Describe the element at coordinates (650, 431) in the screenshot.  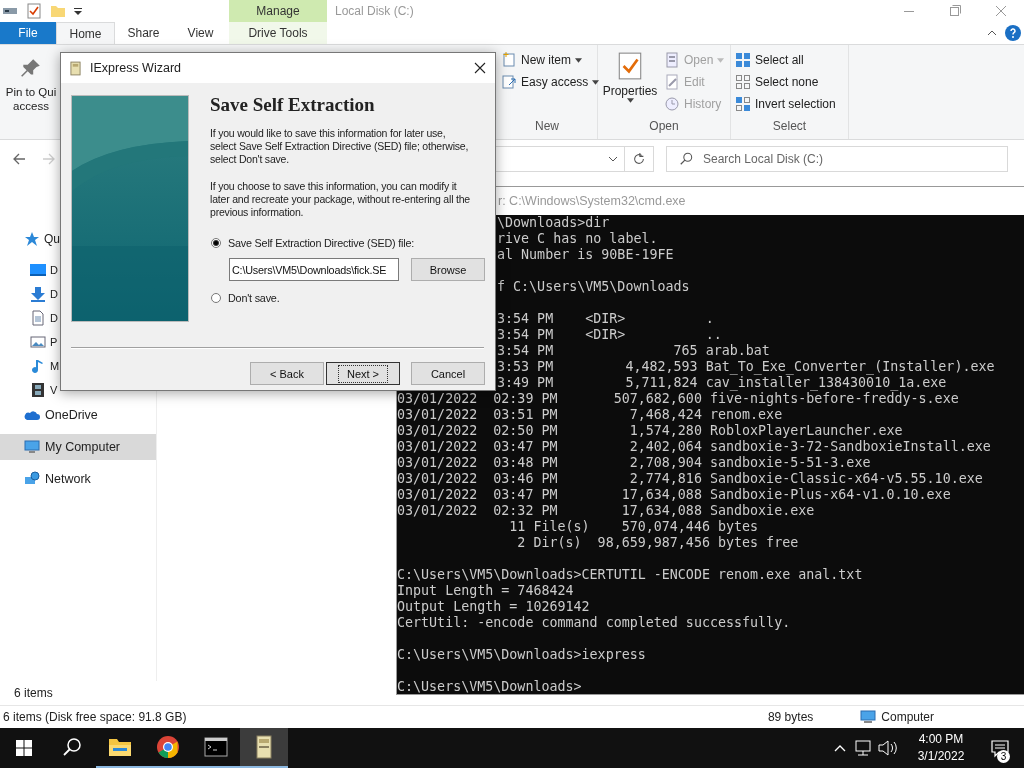
I see `console-line: 03/01/2022 02:50 PM 1,574,280 RobloxPlayerLauncher.exe` at that location.